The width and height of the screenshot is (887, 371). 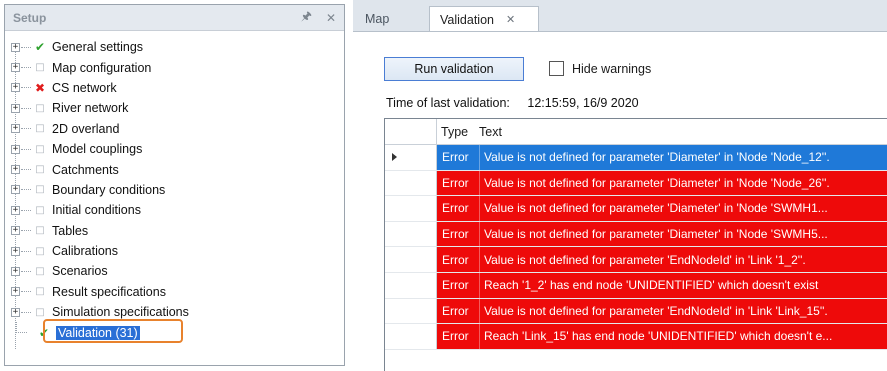 What do you see at coordinates (70, 230) in the screenshot?
I see `tree-item-label: Tables` at bounding box center [70, 230].